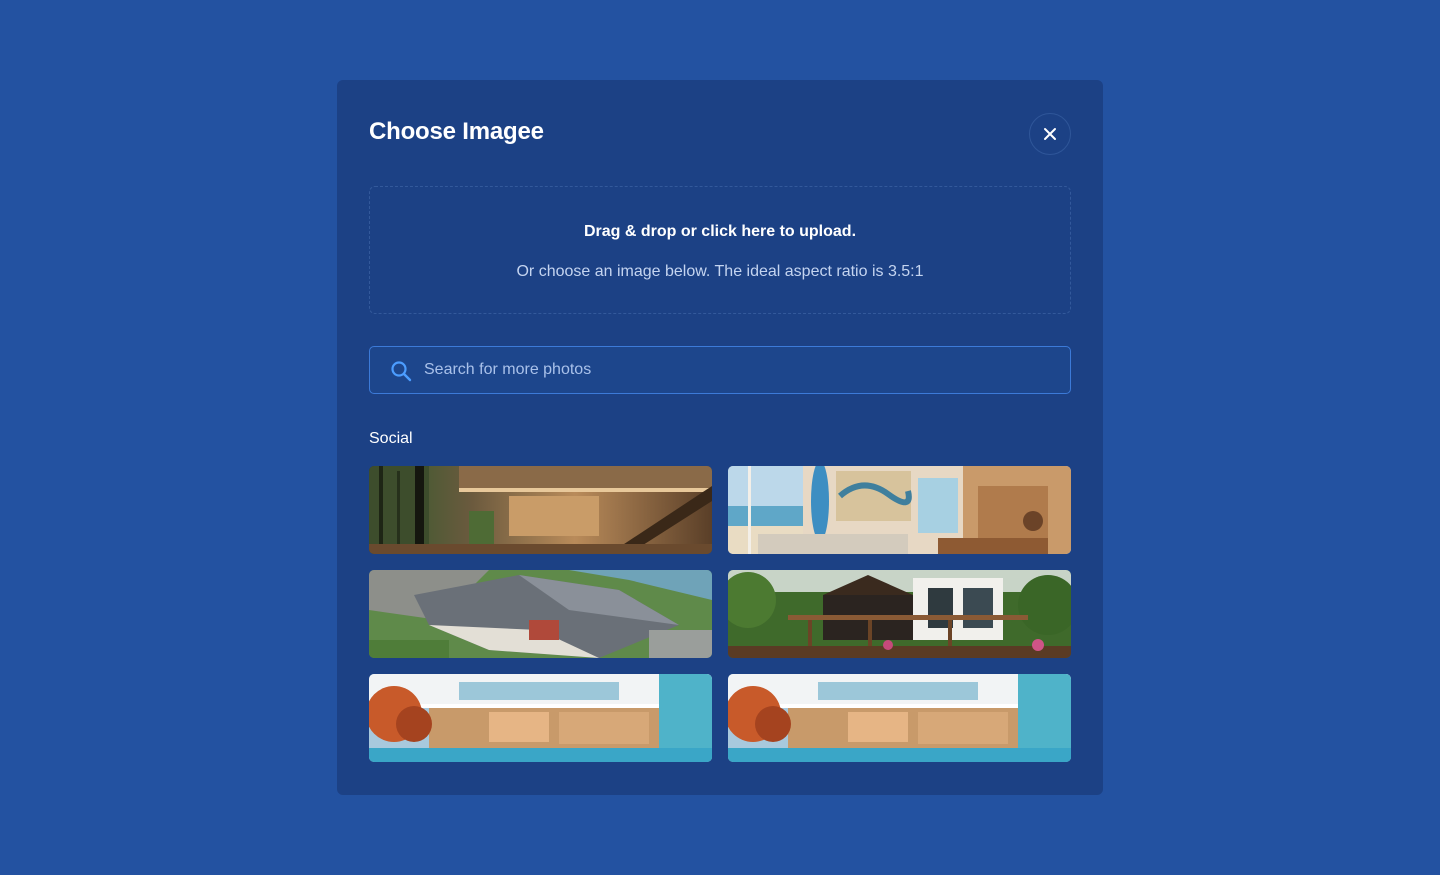  I want to click on close-button, so click(1050, 134).